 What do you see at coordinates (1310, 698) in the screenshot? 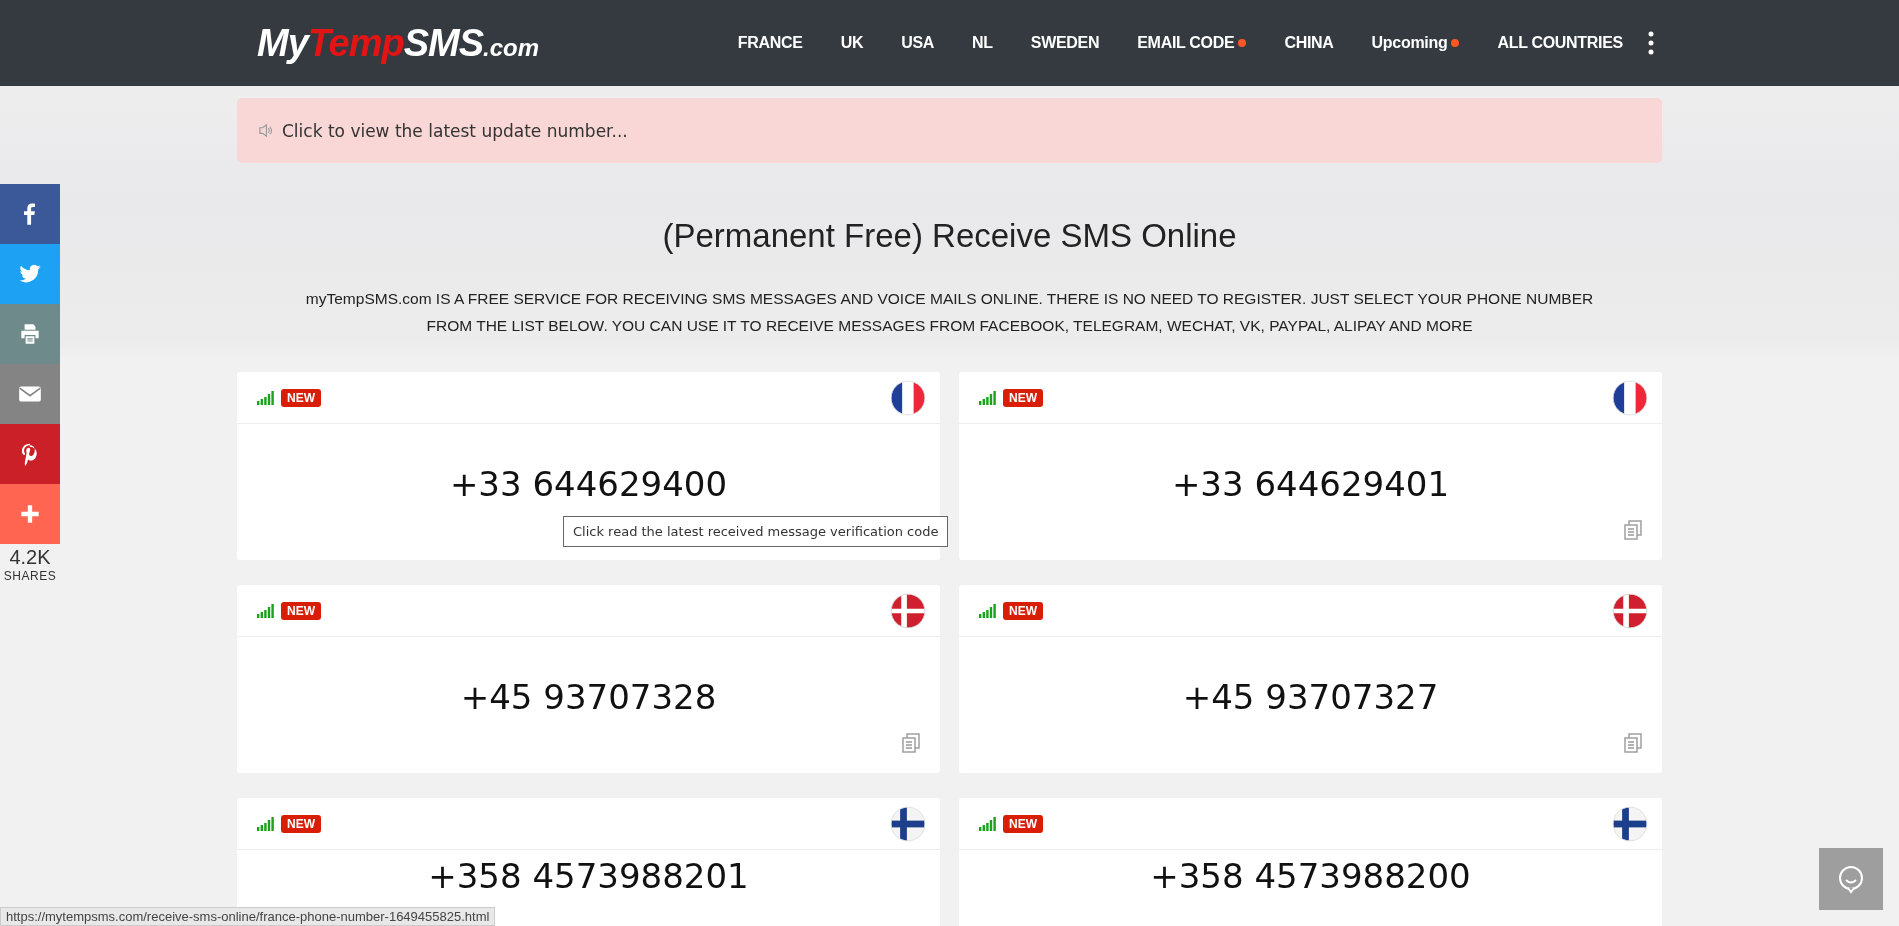
I see `phone-number: +45 93707327` at bounding box center [1310, 698].